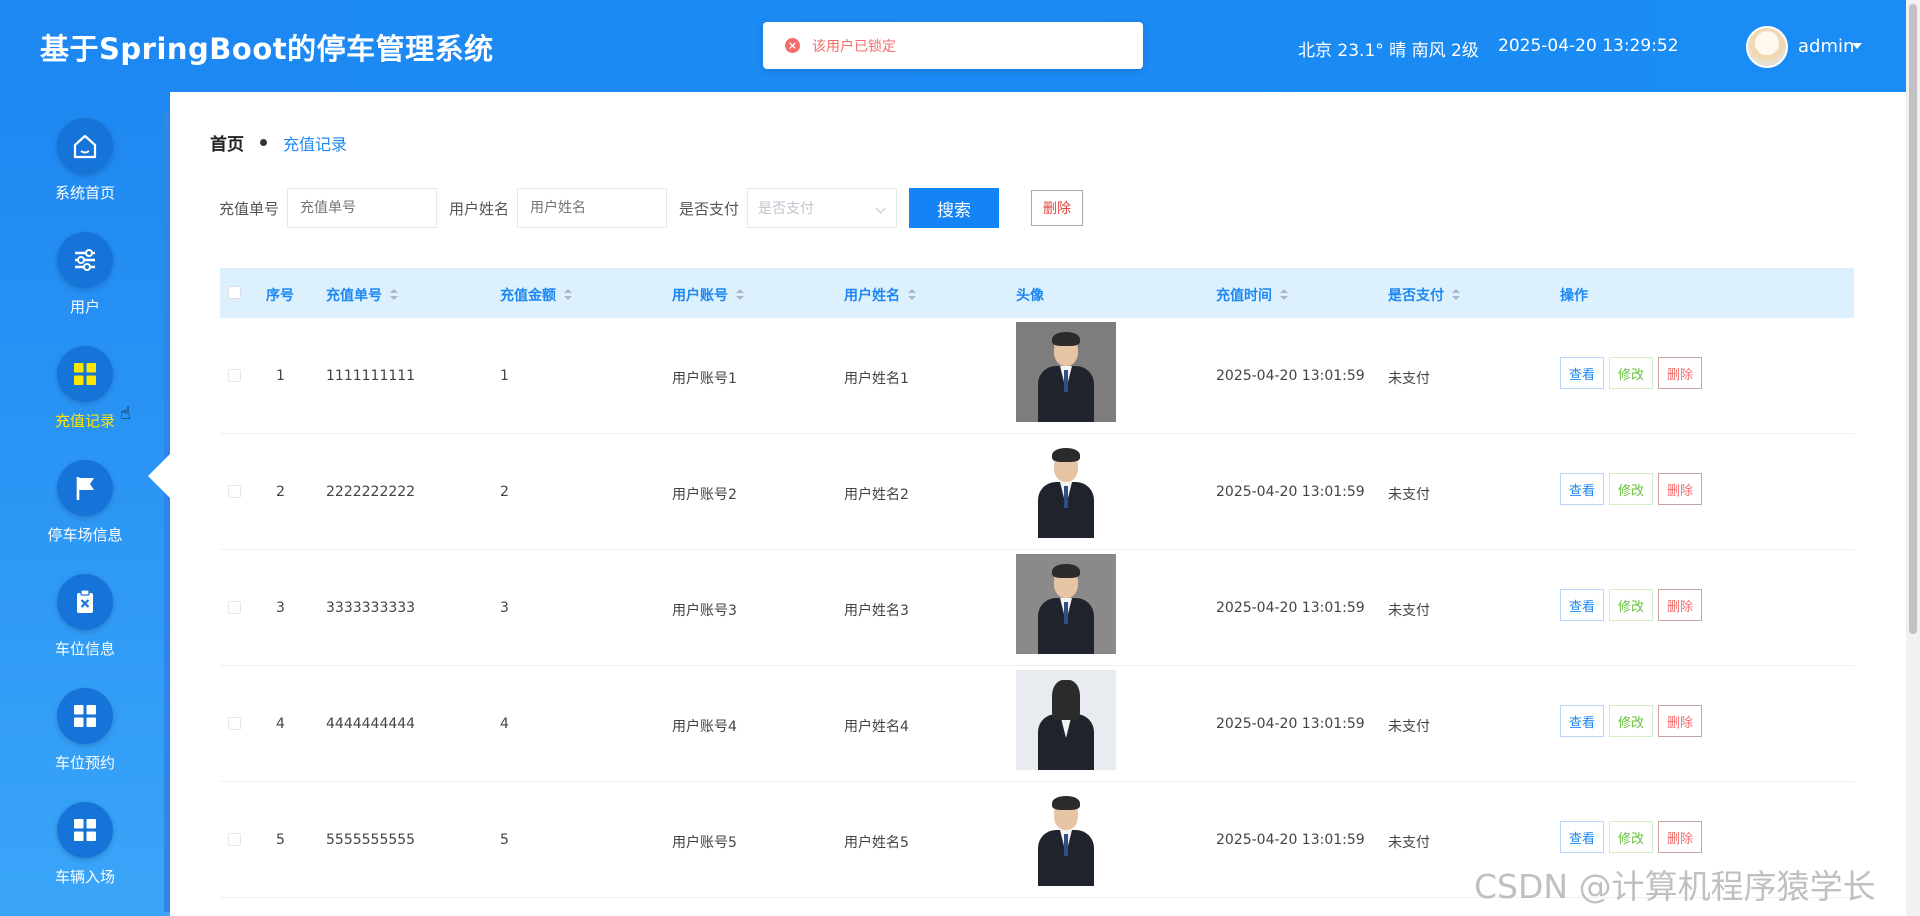  Describe the element at coordinates (1913, 319) in the screenshot. I see `page-scrollbar-thumb` at that location.